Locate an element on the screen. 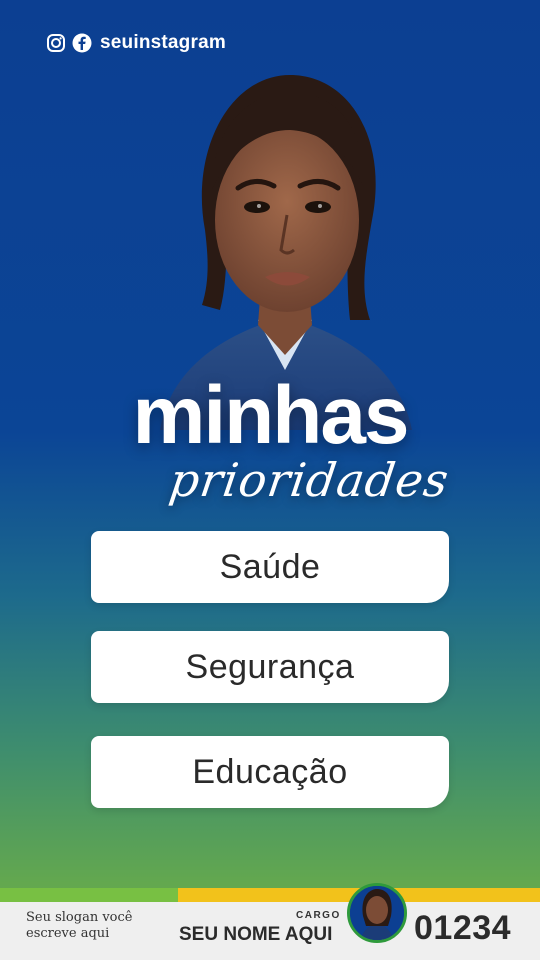 The height and width of the screenshot is (960, 540). green-stripe is located at coordinates (89, 895).